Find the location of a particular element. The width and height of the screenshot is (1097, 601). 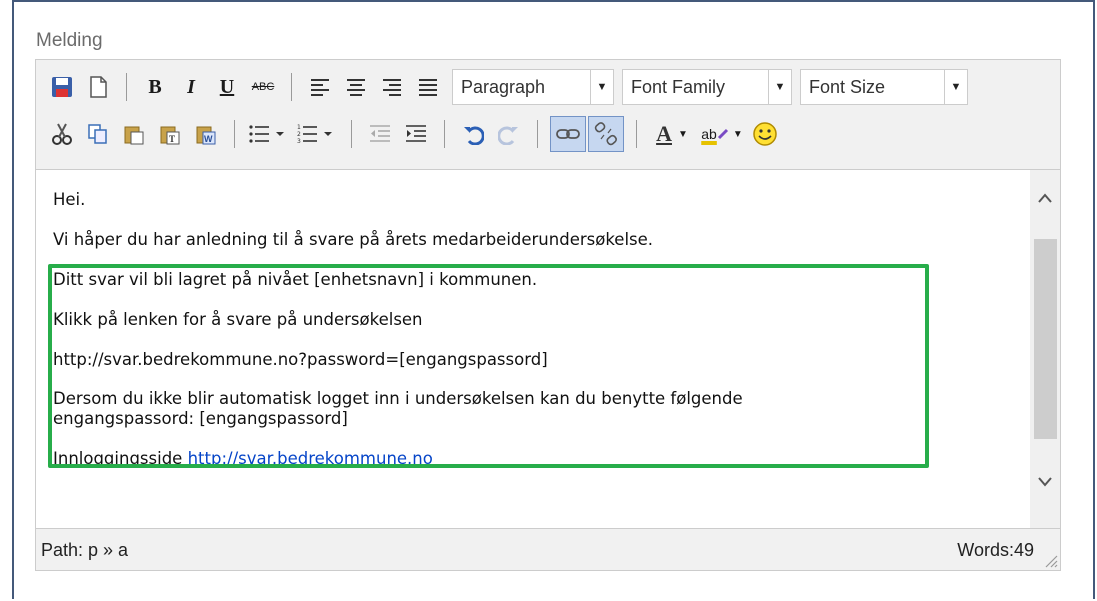

align-left-icon is located at coordinates (320, 87).